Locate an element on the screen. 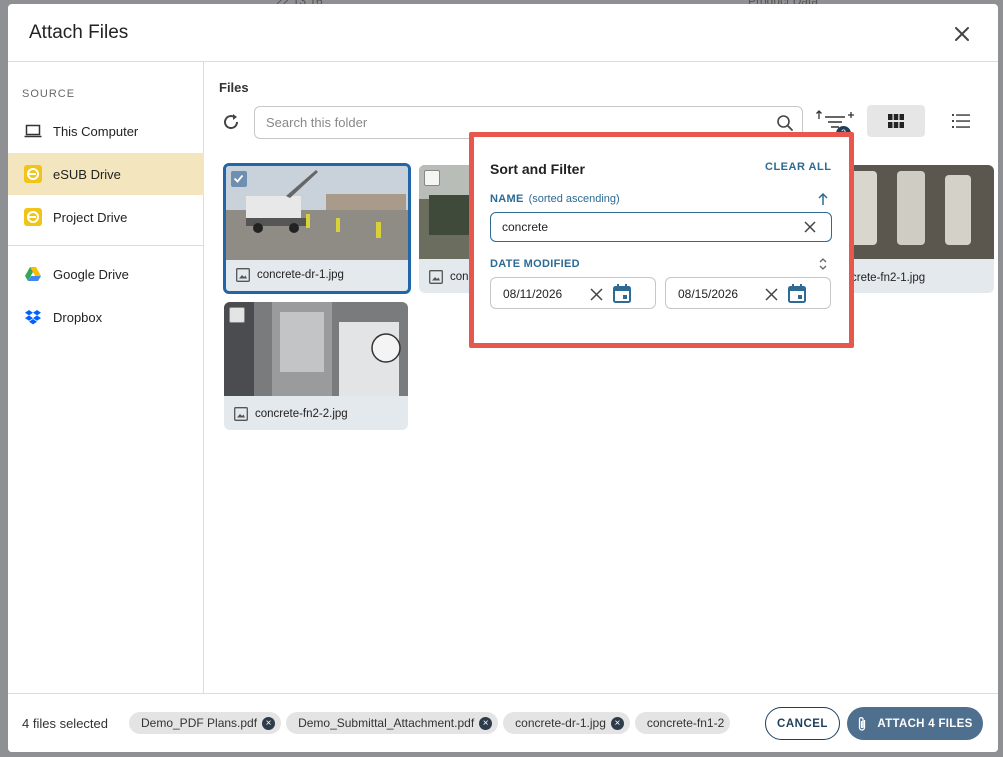 The height and width of the screenshot is (757, 1003). file-card: concrete-fn2-2.jpg is located at coordinates (316, 366).